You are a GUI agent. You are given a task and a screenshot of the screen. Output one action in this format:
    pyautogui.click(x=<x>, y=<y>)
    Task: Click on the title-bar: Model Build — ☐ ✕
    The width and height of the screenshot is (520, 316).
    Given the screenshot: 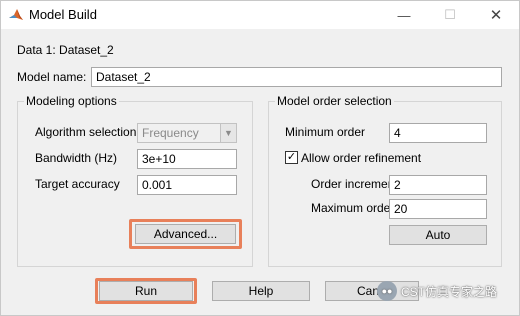 What is the action you would take?
    pyautogui.click(x=260, y=15)
    